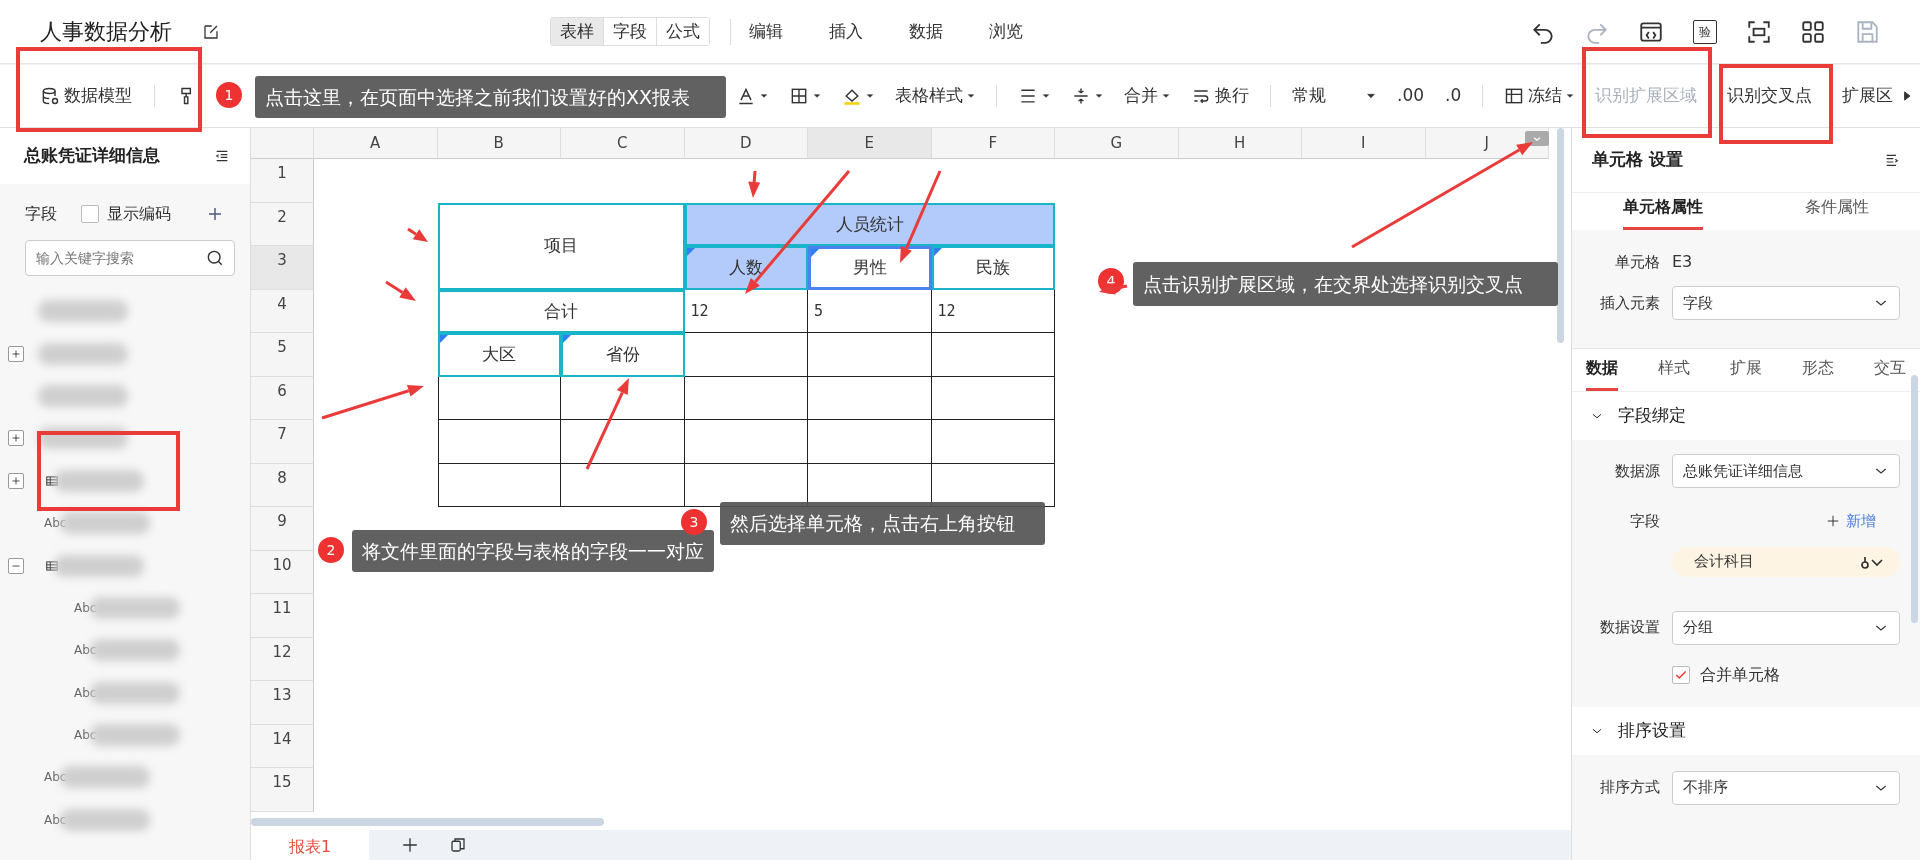 This screenshot has height=860, width=1920. What do you see at coordinates (1240, 143) in the screenshot?
I see `column-header: H` at bounding box center [1240, 143].